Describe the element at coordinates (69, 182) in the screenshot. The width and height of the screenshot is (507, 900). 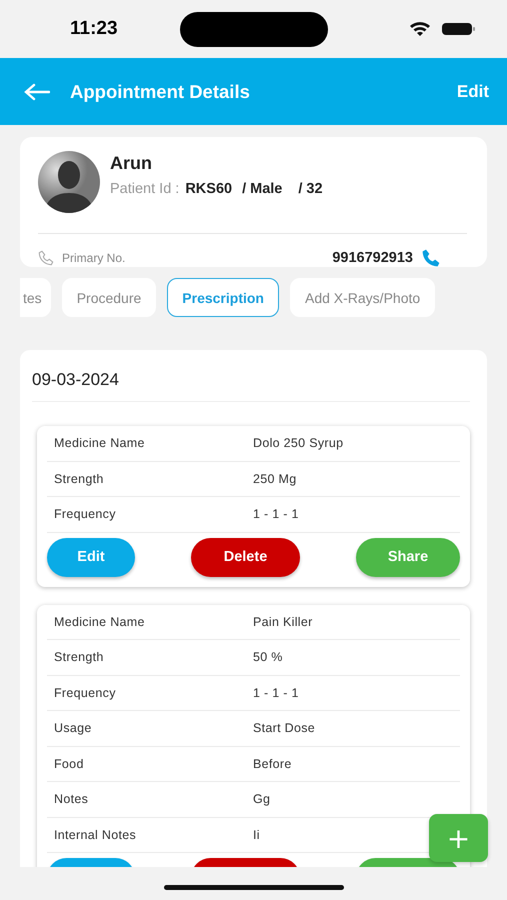
I see `avatar` at that location.